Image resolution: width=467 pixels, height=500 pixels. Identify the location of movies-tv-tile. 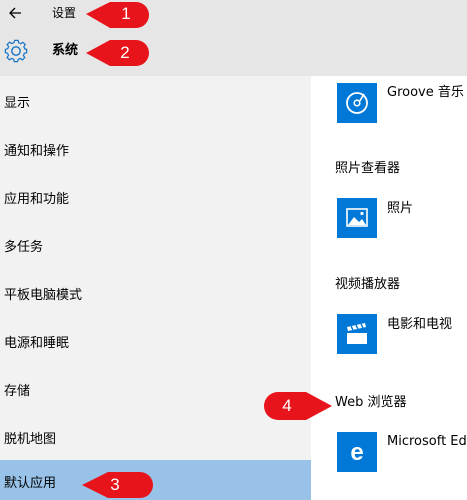
(357, 334).